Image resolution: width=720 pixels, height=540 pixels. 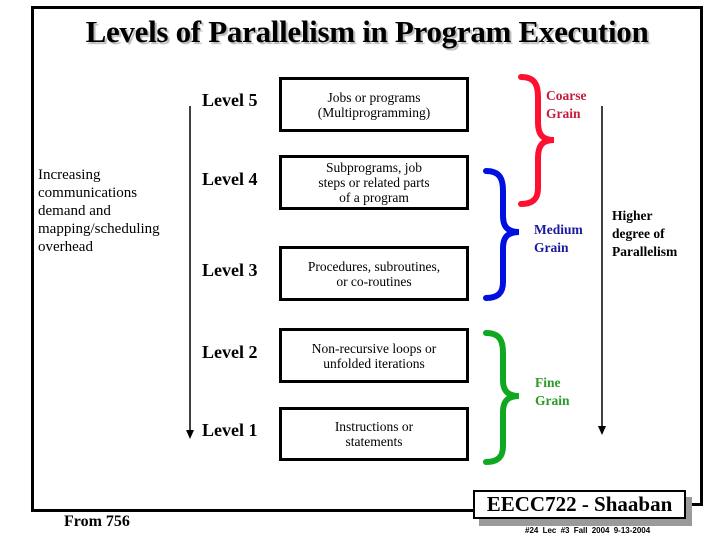 I want to click on level-3-box: Procedures, subroutines, or co-routines, so click(x=374, y=273).